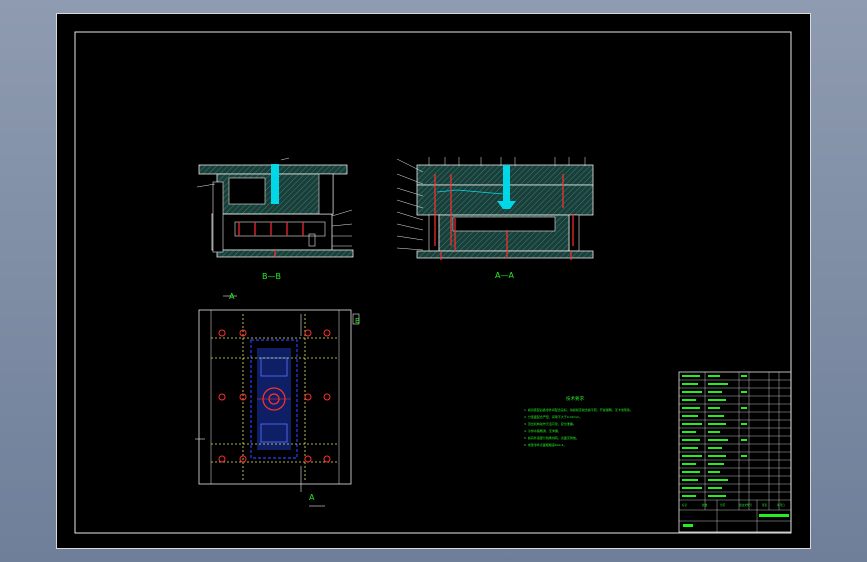 The height and width of the screenshot is (562, 867). I want to click on section-bb-label: B—B, so click(271, 276).